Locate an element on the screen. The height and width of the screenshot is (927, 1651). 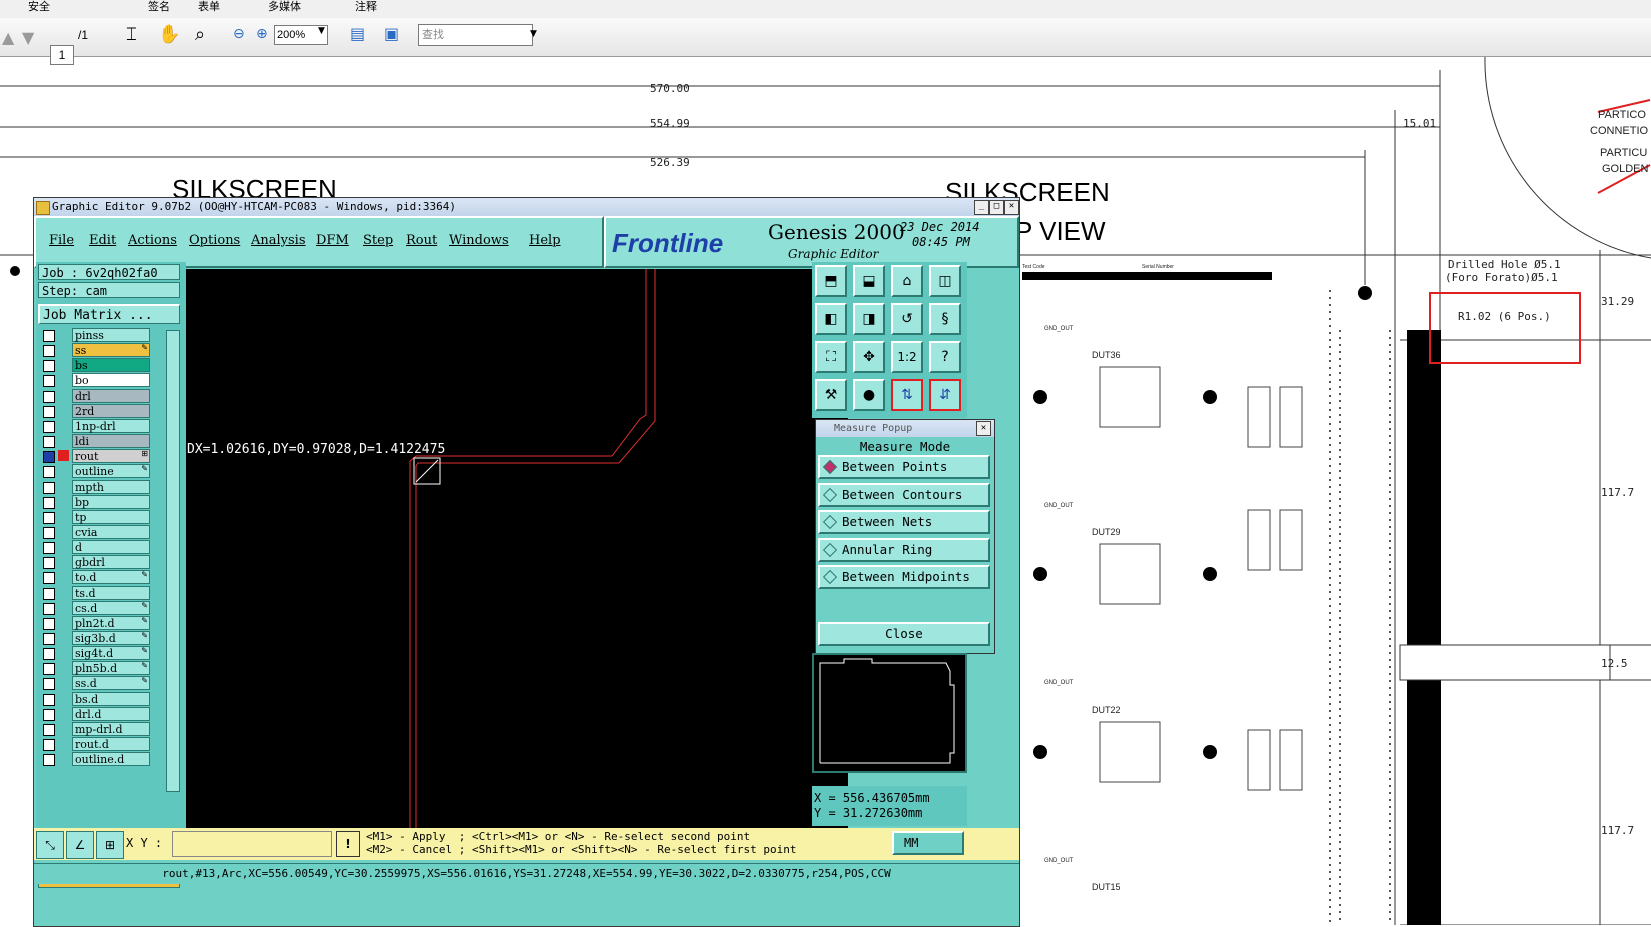
layer-name: gbdrl is located at coordinates (111, 562).